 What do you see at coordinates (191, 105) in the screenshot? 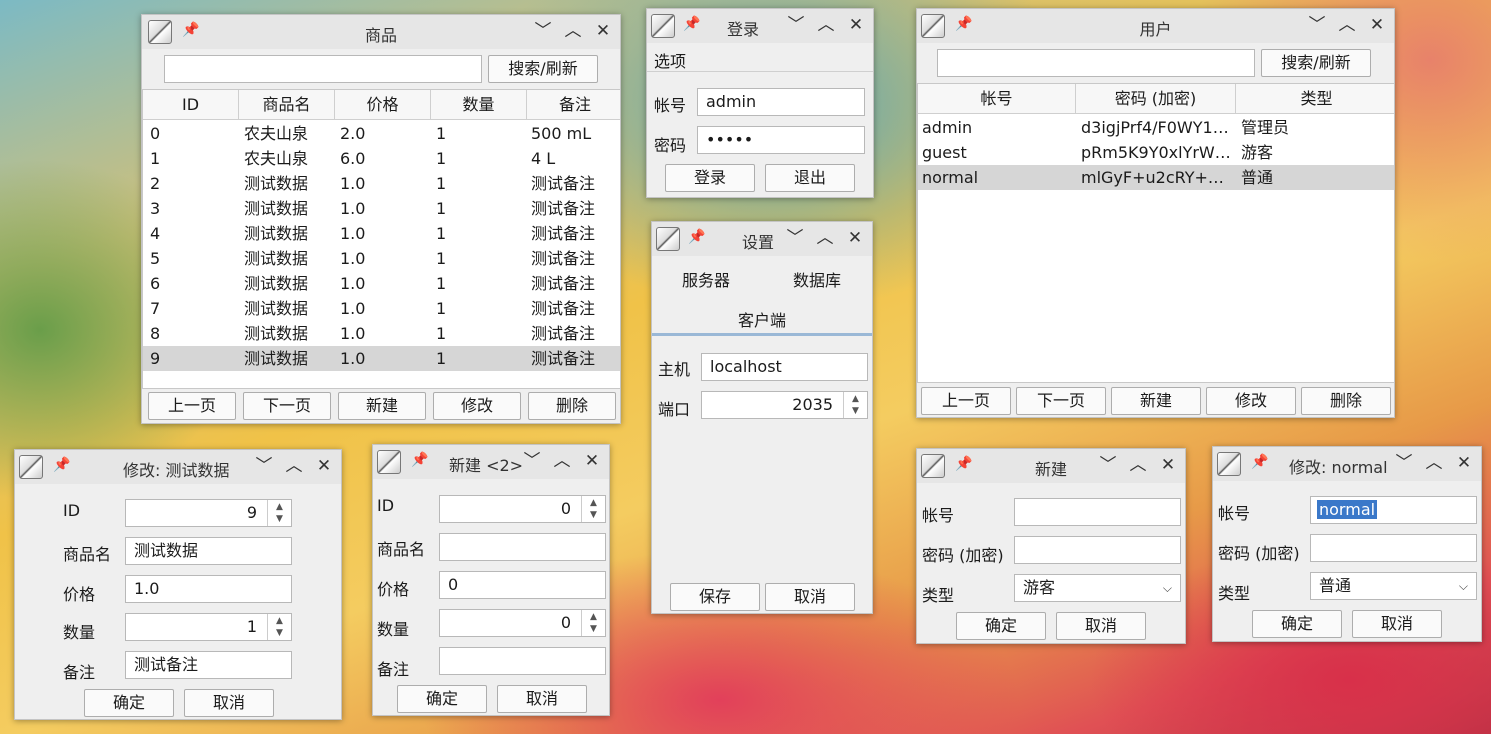
I see `column-header: ID` at bounding box center [191, 105].